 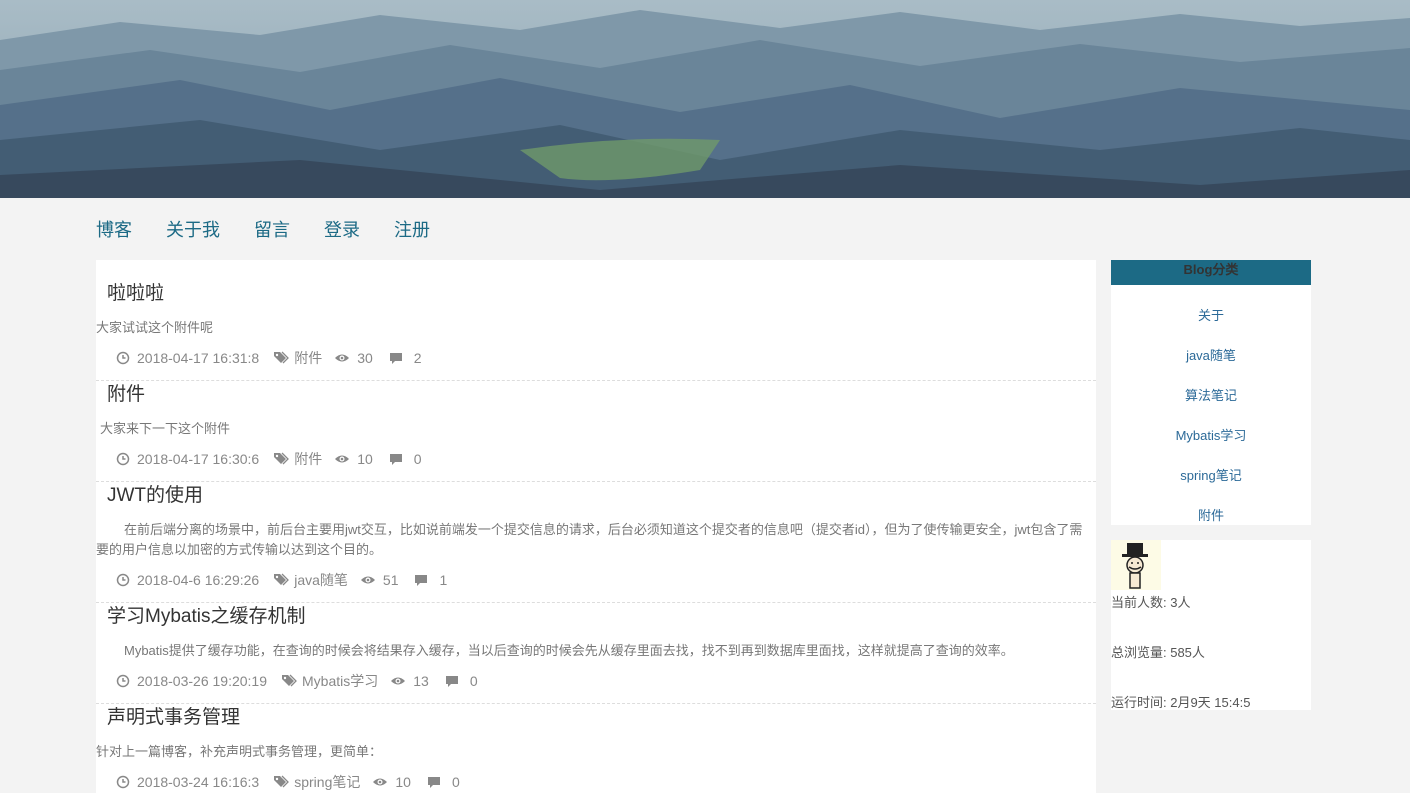 I want to click on post-meta: 2018-04-6 16:29:26 java随笔 51 1, so click(x=278, y=580).